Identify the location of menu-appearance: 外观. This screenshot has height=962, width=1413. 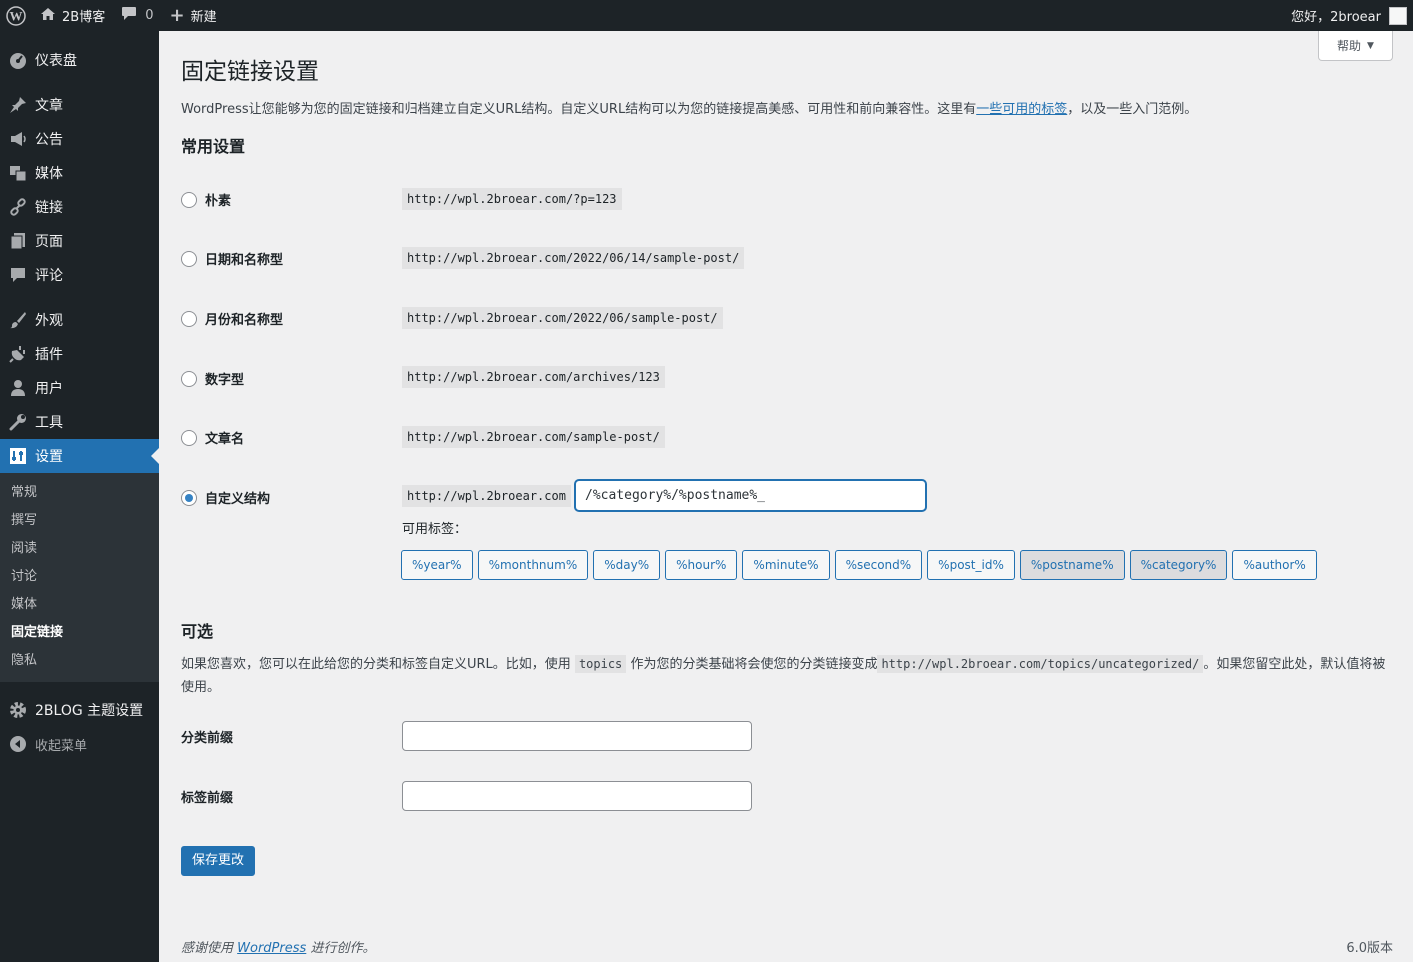
(79, 320).